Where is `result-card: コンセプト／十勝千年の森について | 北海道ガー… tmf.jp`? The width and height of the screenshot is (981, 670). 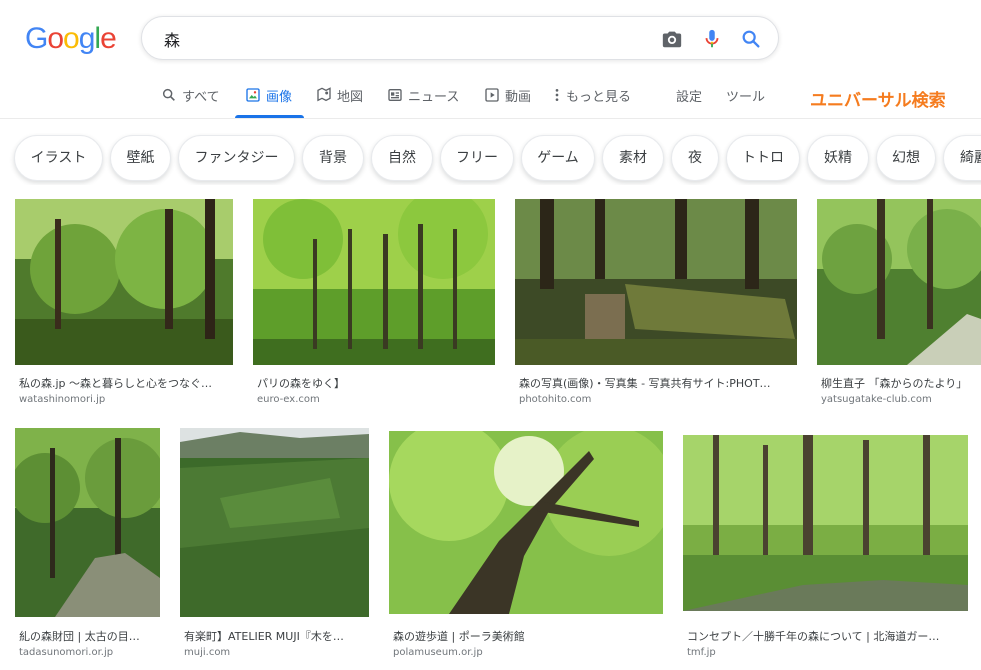 result-card: コンセプト／十勝千年の森について | 北海道ガー… tmf.jp is located at coordinates (825, 546).